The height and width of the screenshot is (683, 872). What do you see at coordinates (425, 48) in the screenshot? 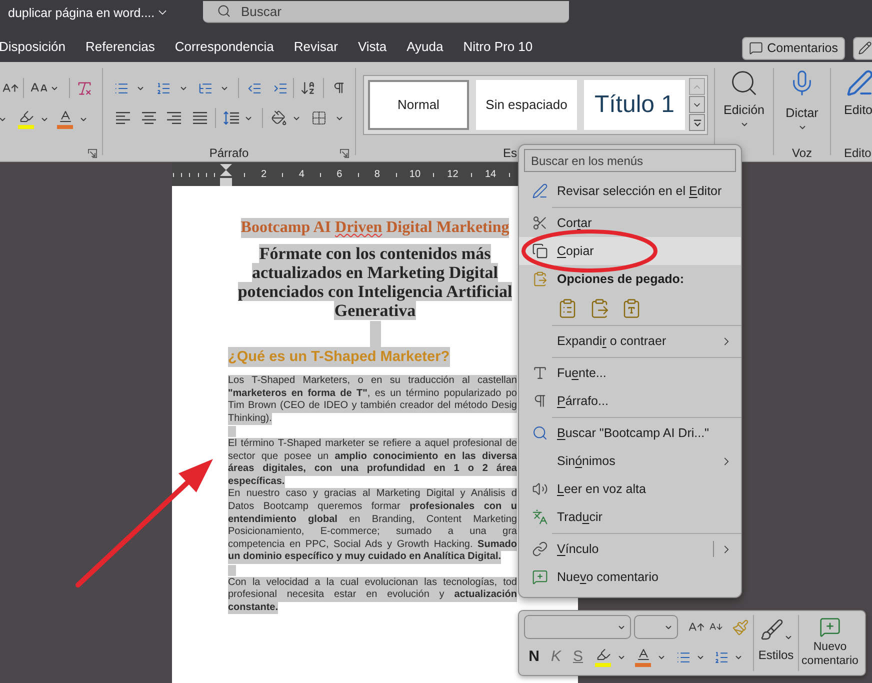
I see `ribbon-tab: Ayuda` at bounding box center [425, 48].